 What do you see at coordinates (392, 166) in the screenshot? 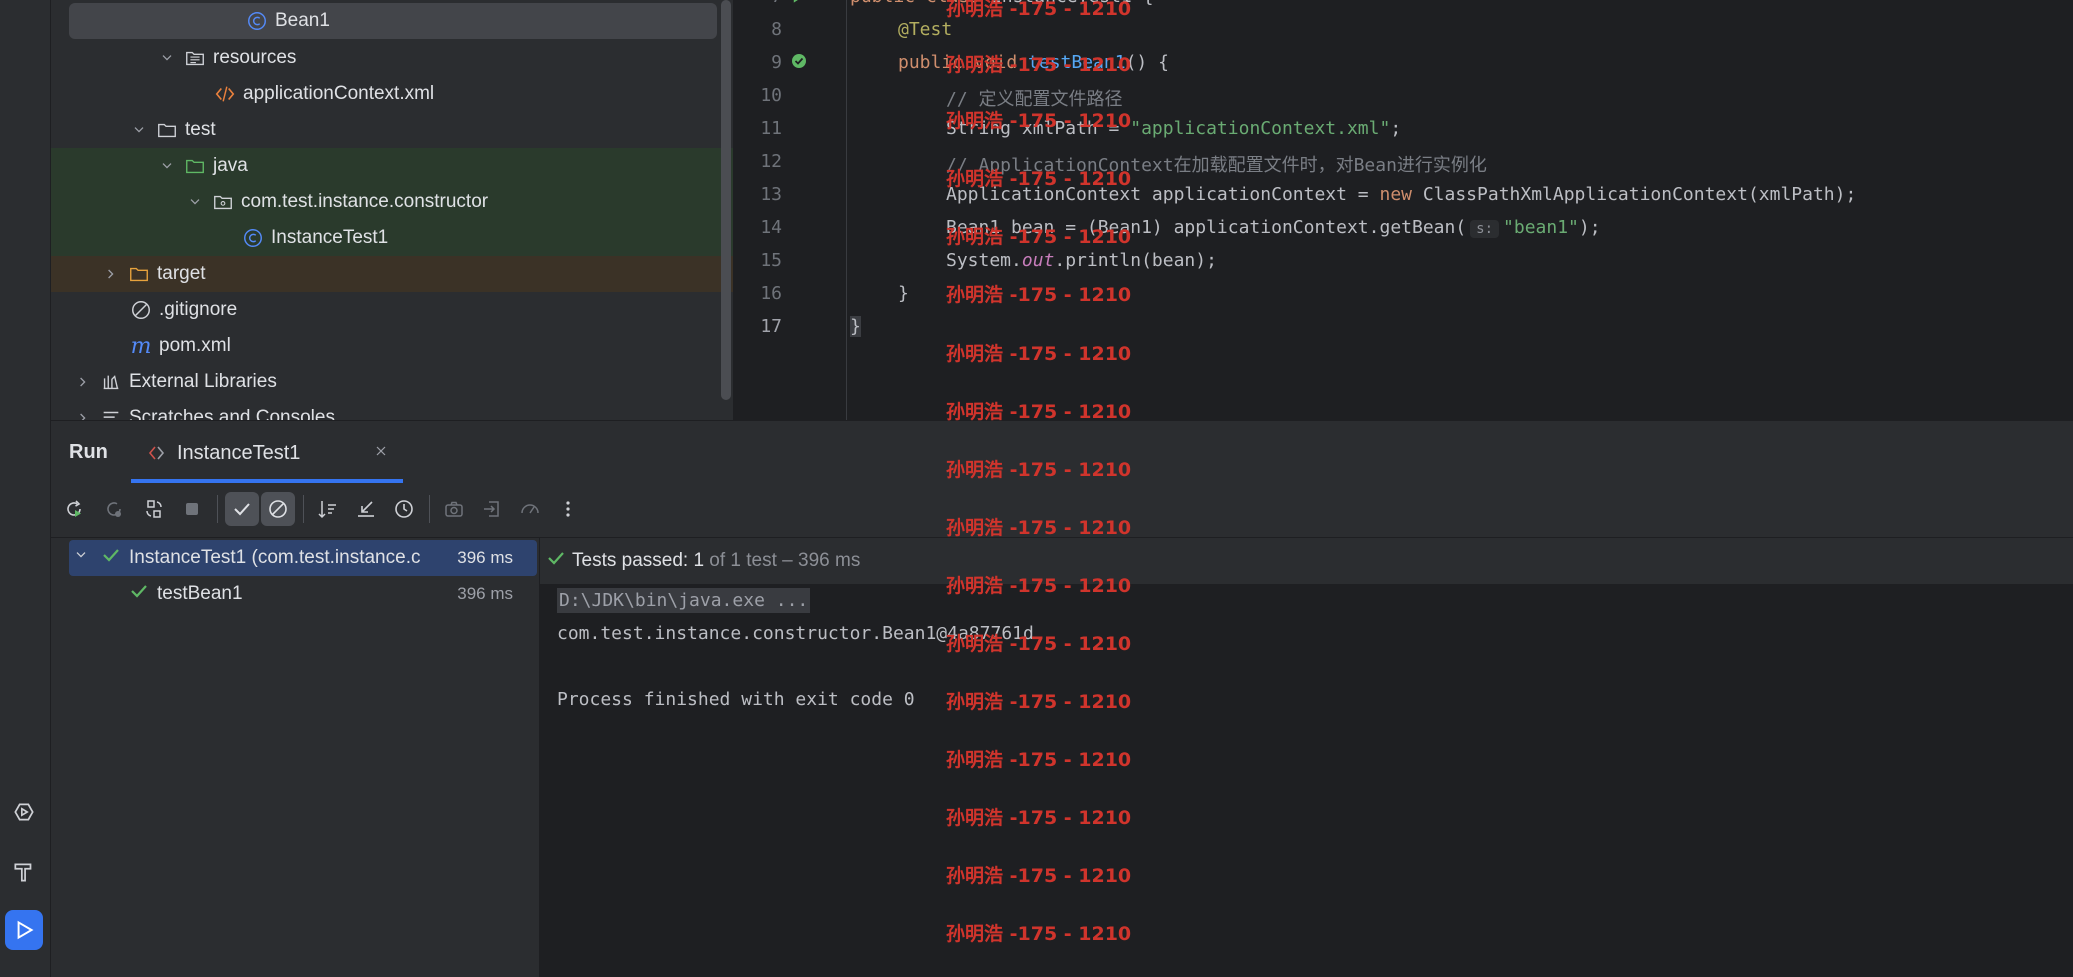
I see `tree-item-java: java` at bounding box center [392, 166].